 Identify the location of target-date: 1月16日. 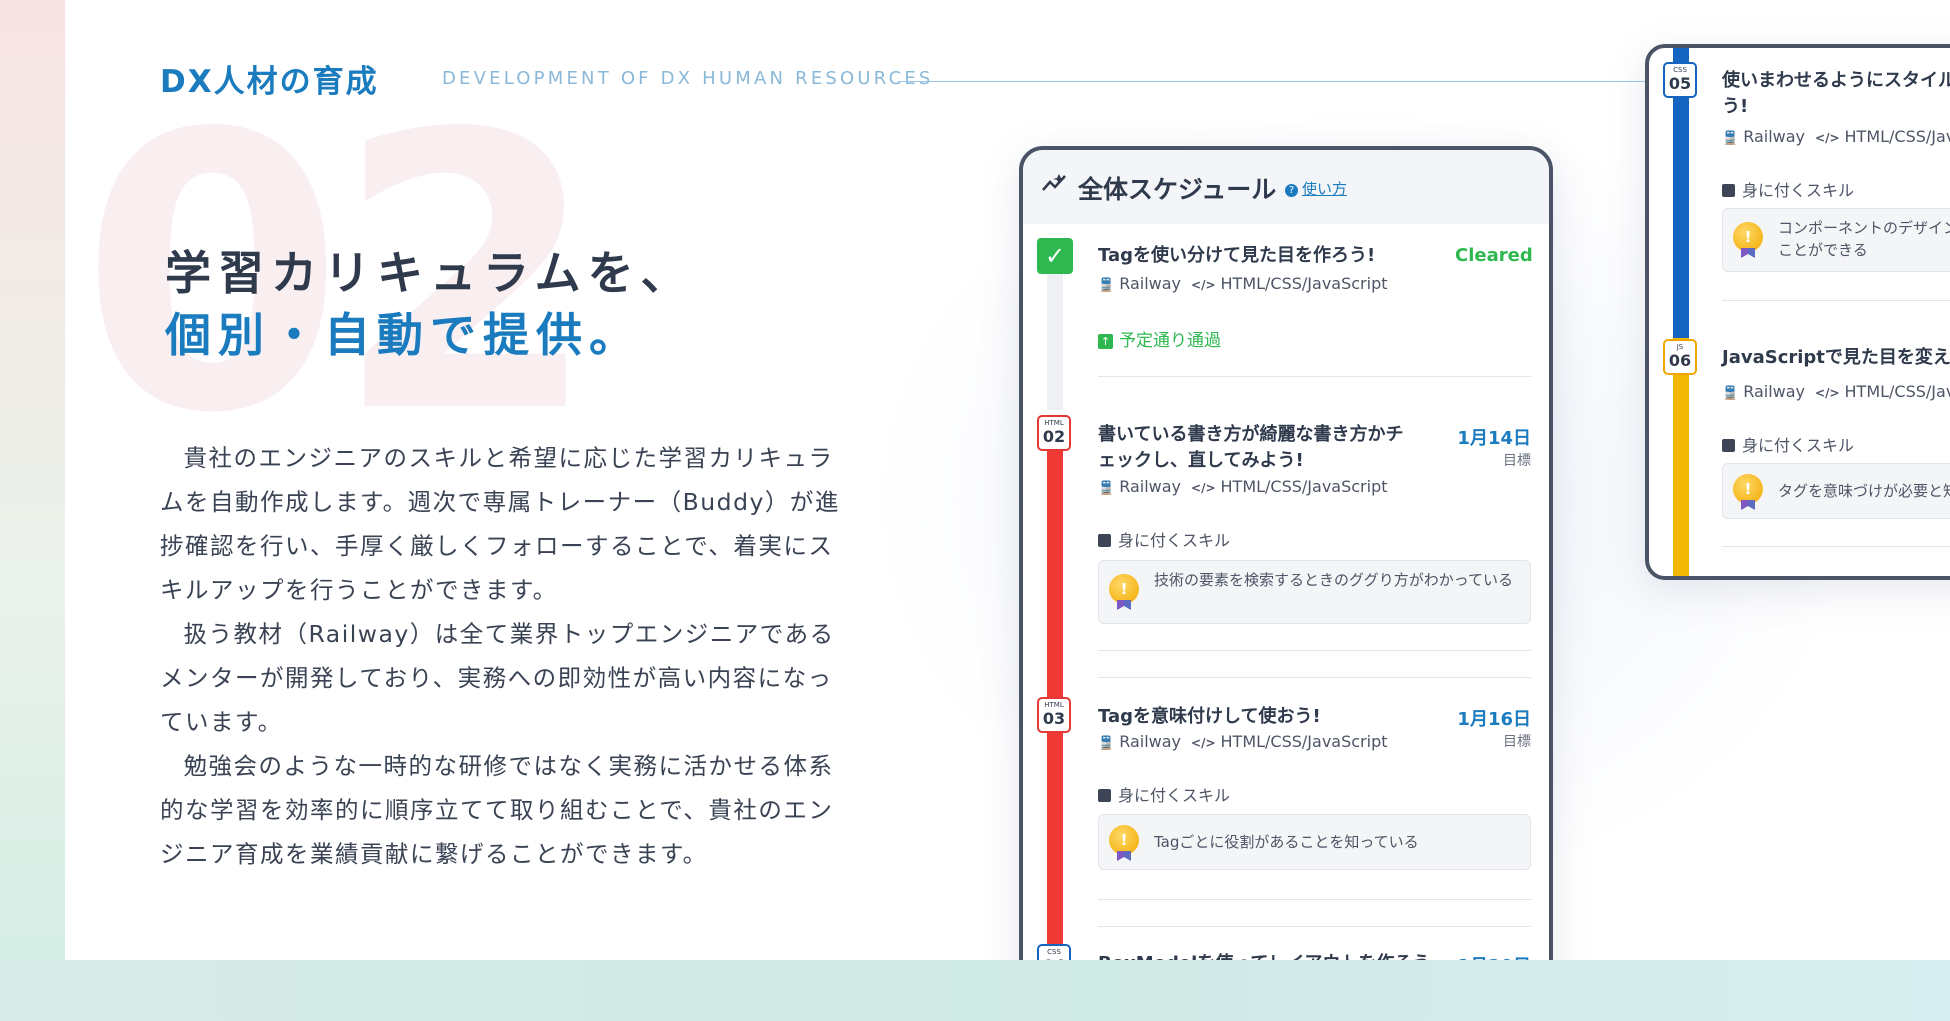
(1494, 719).